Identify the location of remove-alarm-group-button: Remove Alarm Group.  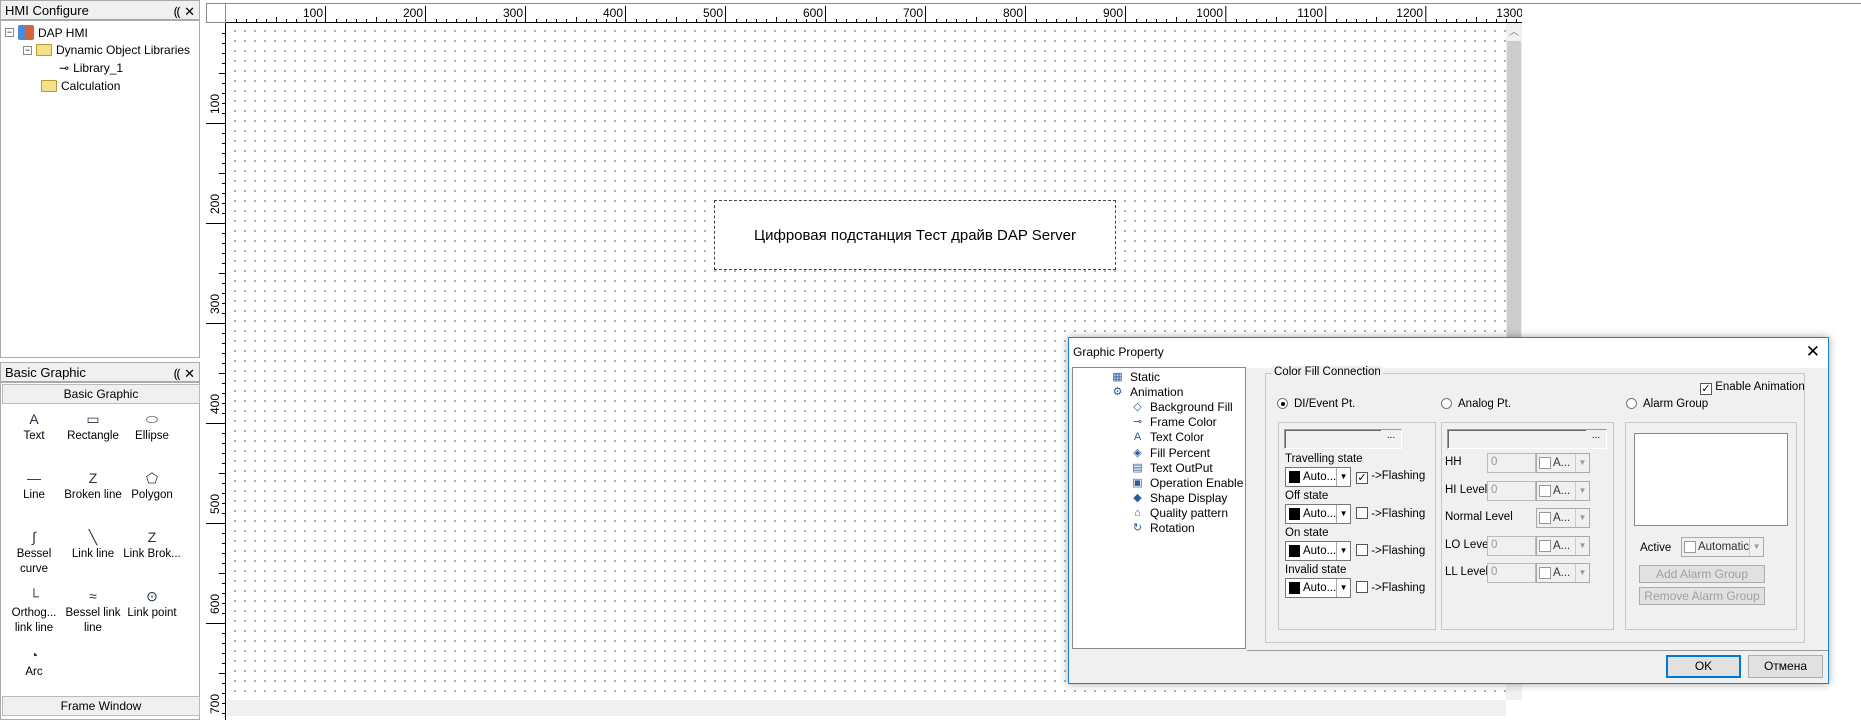
(1702, 596).